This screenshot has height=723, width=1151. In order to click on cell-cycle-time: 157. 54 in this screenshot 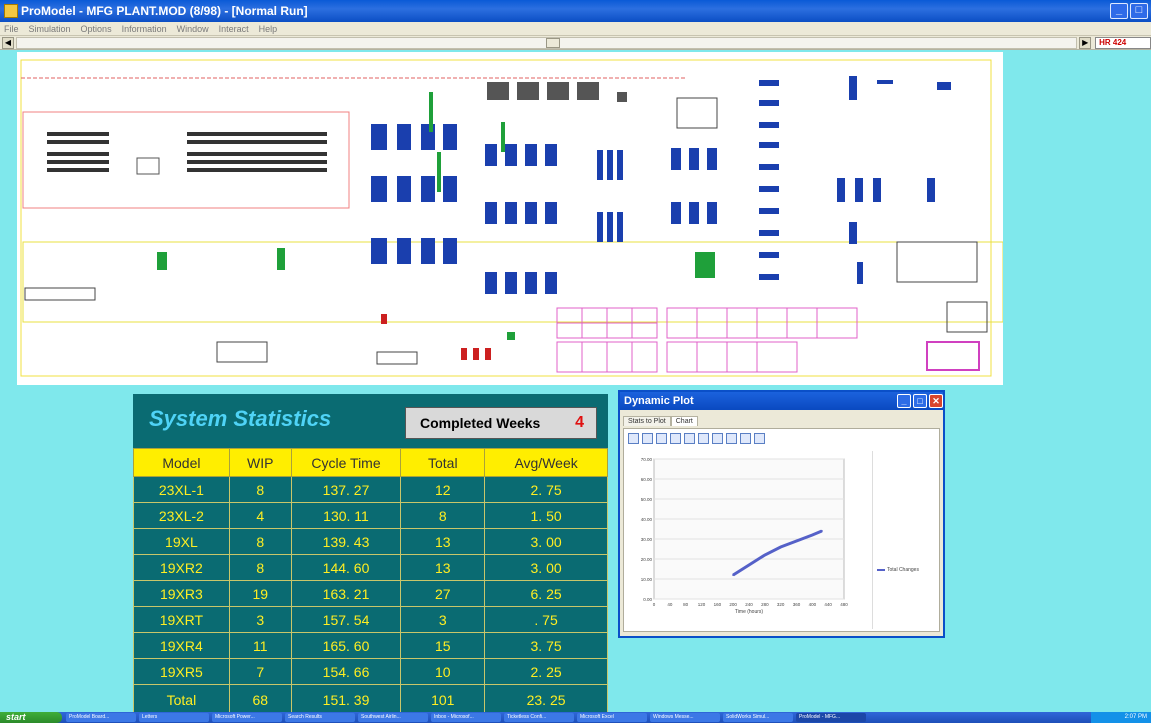, I will do `click(346, 619)`.